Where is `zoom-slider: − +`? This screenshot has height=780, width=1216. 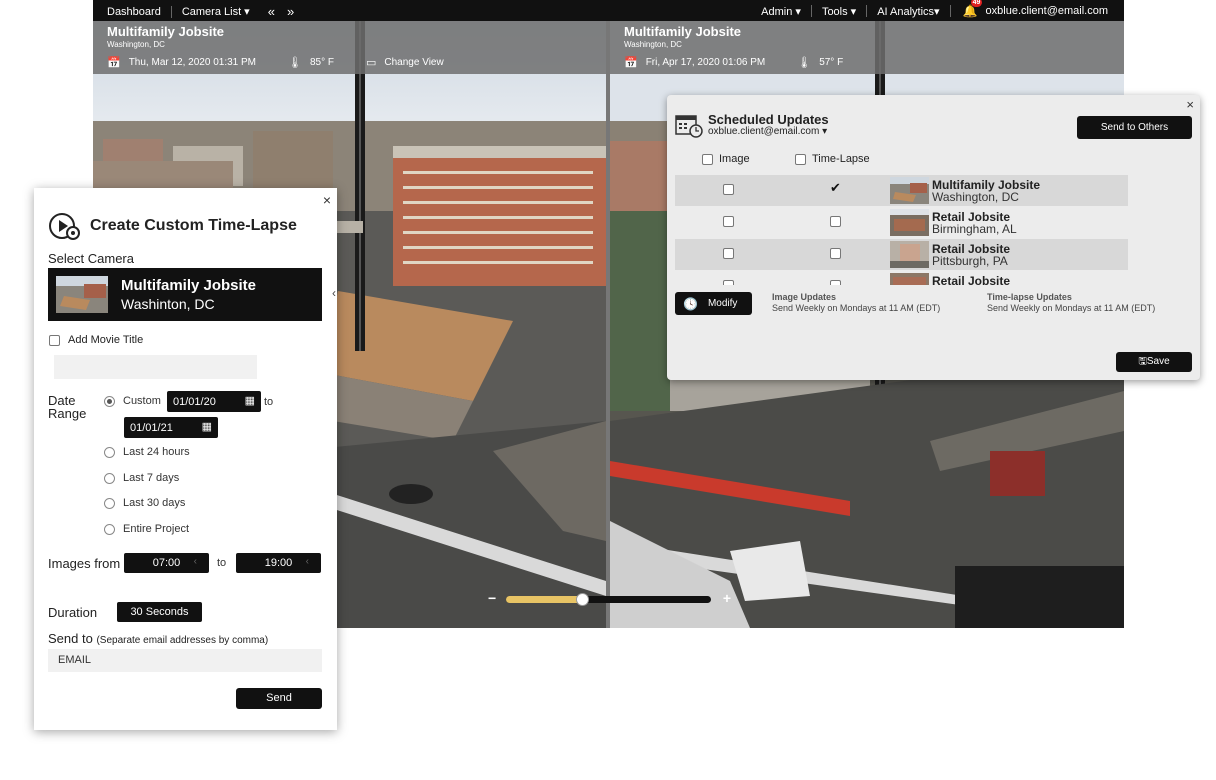
zoom-slider: − + is located at coordinates (610, 598).